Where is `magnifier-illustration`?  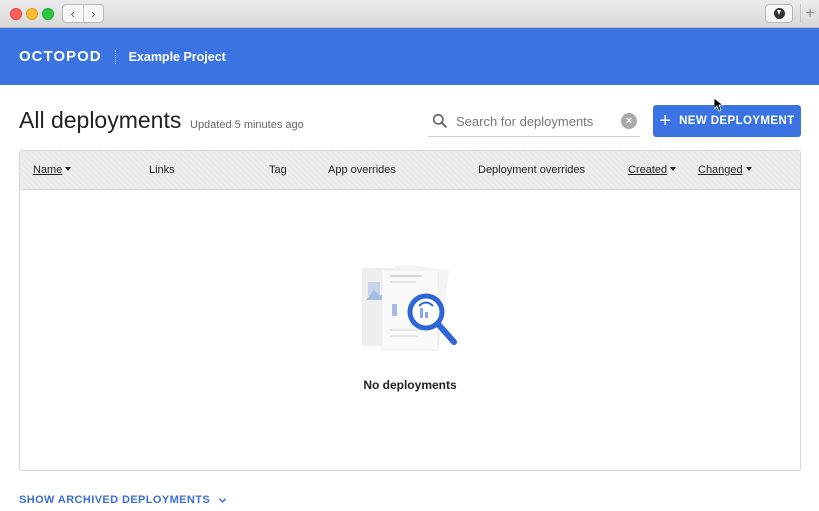 magnifier-illustration is located at coordinates (409, 308).